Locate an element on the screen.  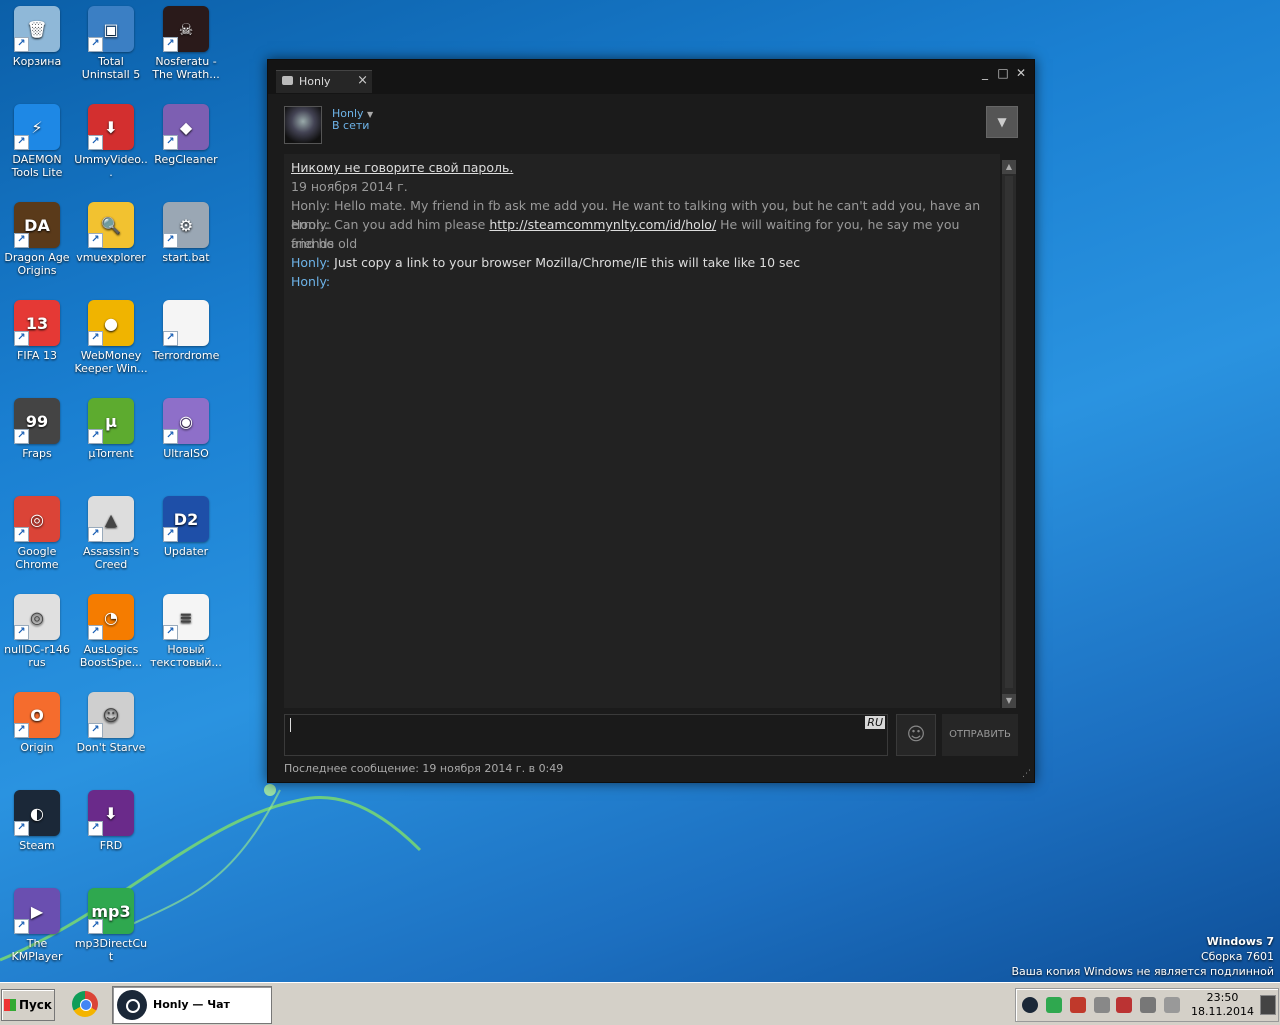
desktop-icon: ◎ ↗ nullDC-r146 rus is located at coordinates (37, 628).